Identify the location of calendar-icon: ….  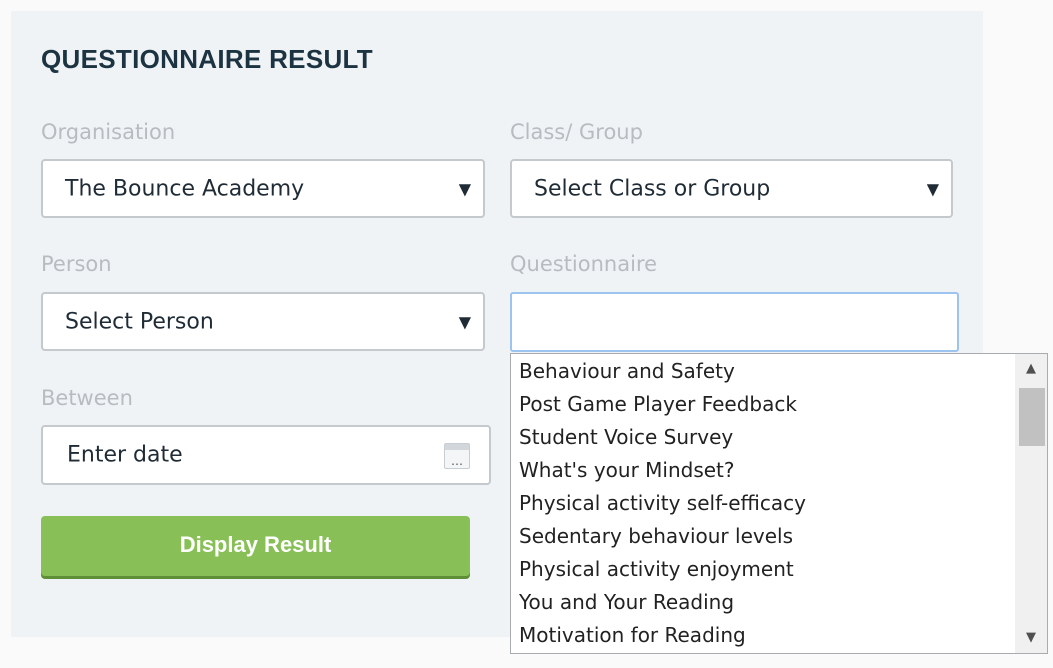
(457, 456).